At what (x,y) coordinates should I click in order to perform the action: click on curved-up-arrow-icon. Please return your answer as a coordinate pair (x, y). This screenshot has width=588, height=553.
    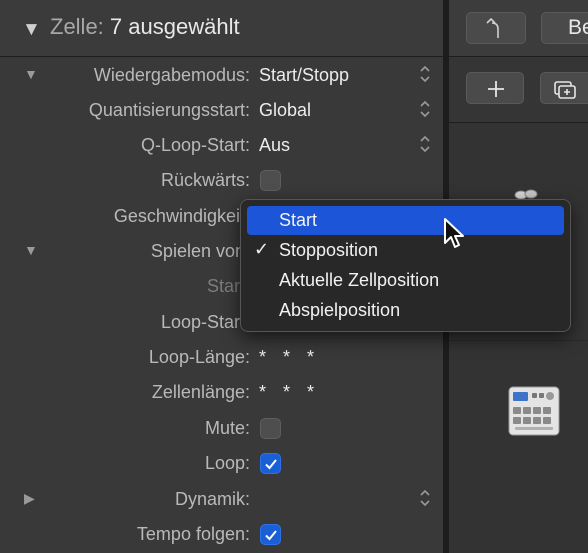
    Looking at the image, I should click on (492, 27).